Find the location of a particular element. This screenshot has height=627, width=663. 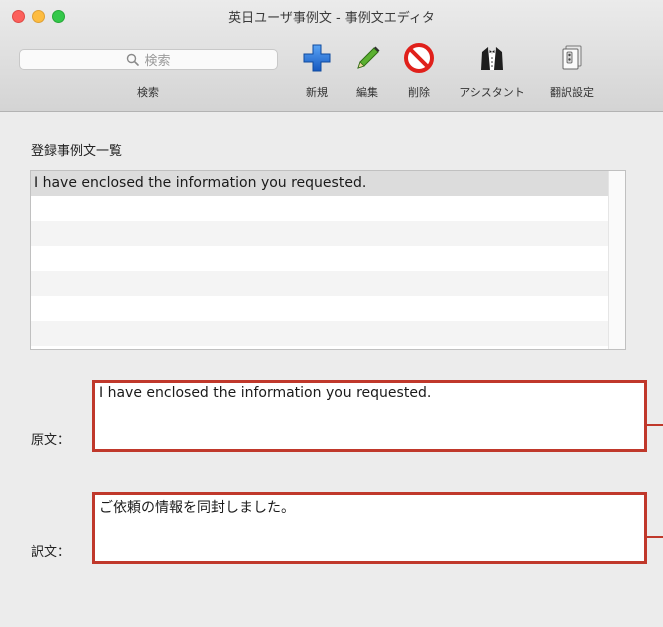

list-heading: 登録事例文一覧 is located at coordinates (77, 151).